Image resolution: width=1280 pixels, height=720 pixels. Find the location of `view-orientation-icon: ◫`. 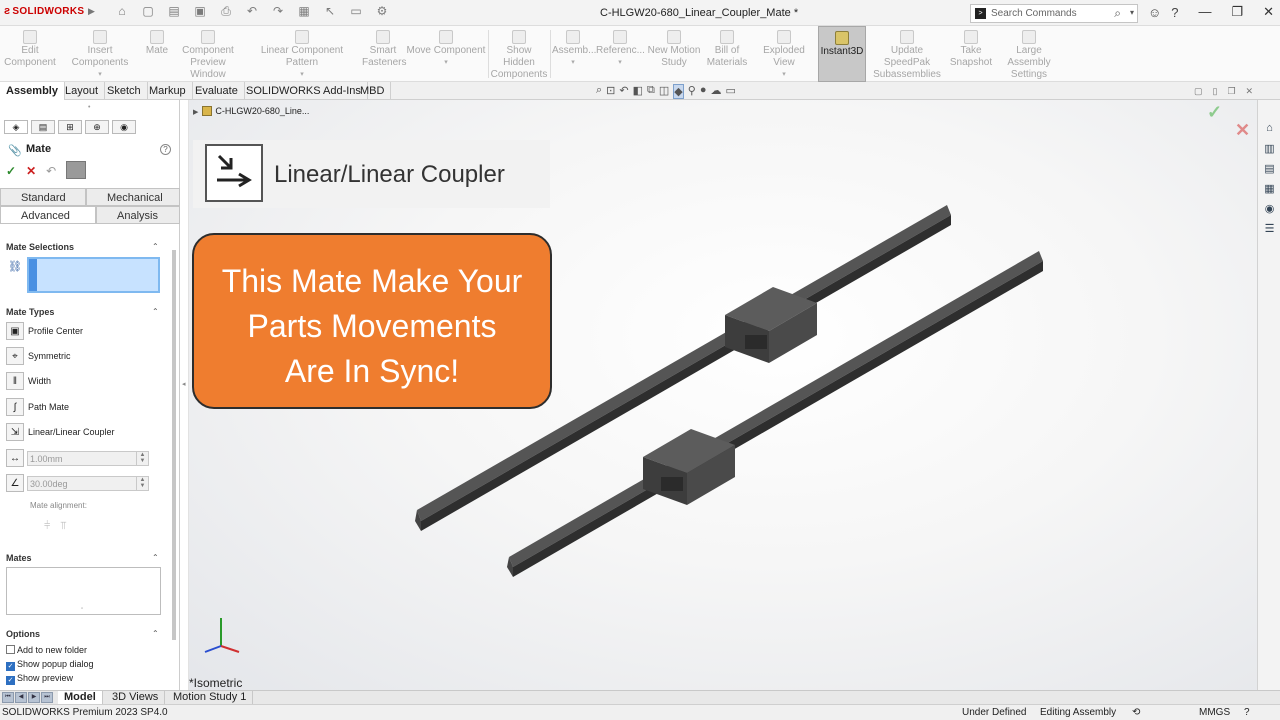

view-orientation-icon: ◫ is located at coordinates (664, 91).